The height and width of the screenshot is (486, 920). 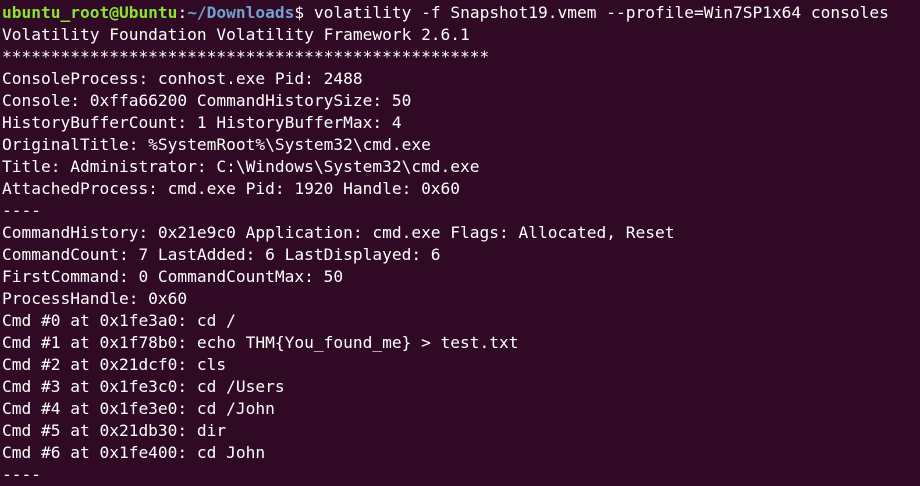 I want to click on prompt-symbol: $, so click(x=304, y=12).